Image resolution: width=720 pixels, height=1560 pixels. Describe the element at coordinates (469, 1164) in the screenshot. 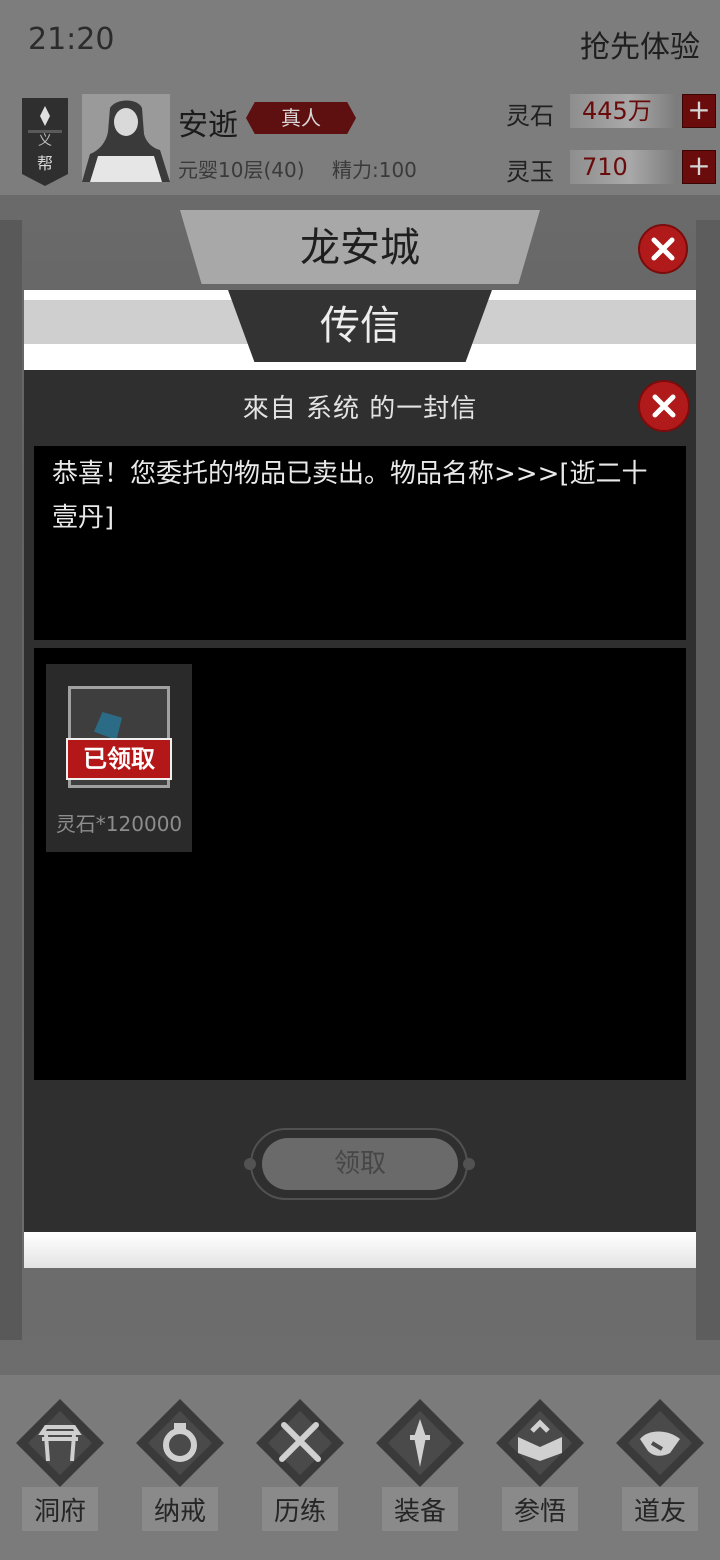

I see `button-right-knob` at that location.